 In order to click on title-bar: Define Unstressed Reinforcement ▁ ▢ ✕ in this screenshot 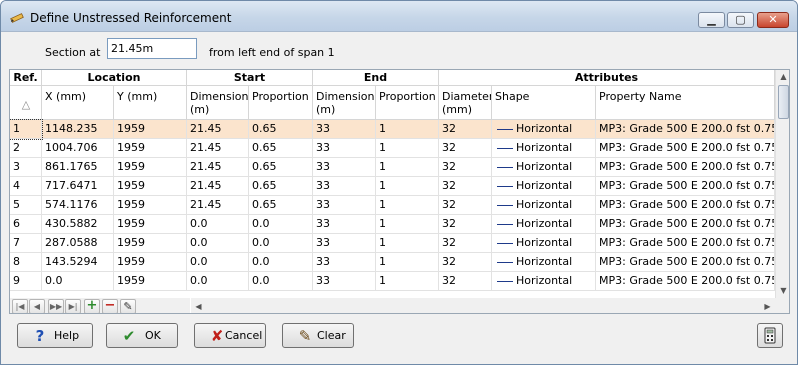, I will do `click(399, 16)`.